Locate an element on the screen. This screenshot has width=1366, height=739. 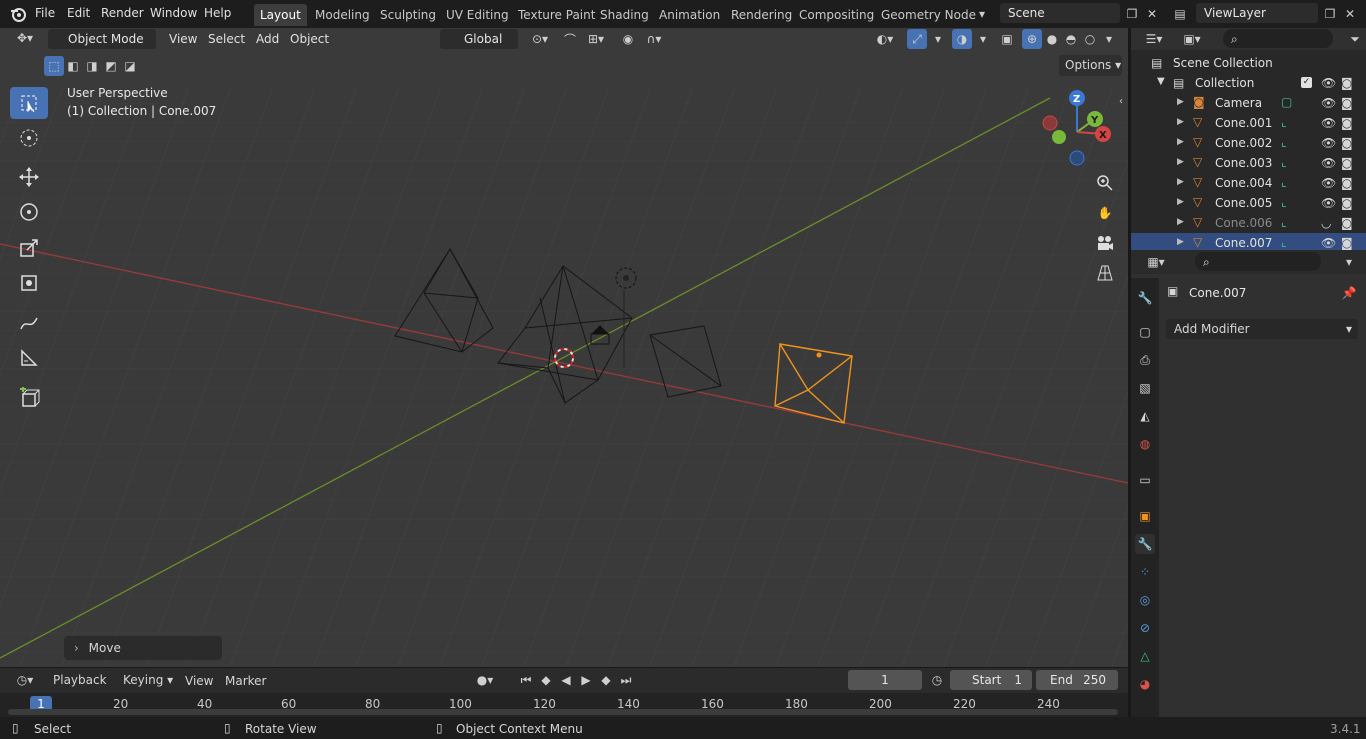
play-icon: ▶ is located at coordinates (586, 680).